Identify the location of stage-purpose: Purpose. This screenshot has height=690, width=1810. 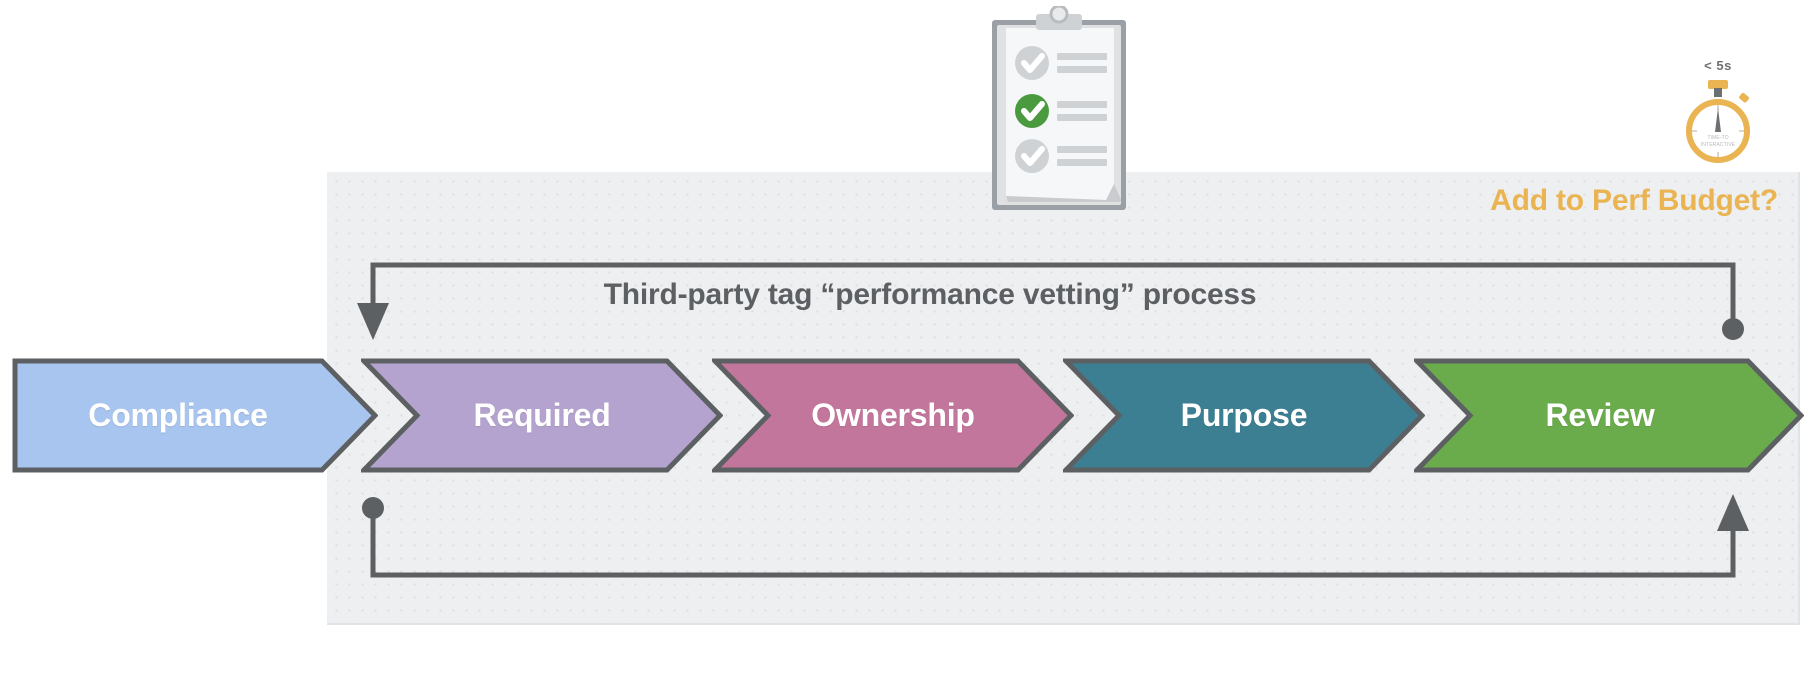
(1244, 415).